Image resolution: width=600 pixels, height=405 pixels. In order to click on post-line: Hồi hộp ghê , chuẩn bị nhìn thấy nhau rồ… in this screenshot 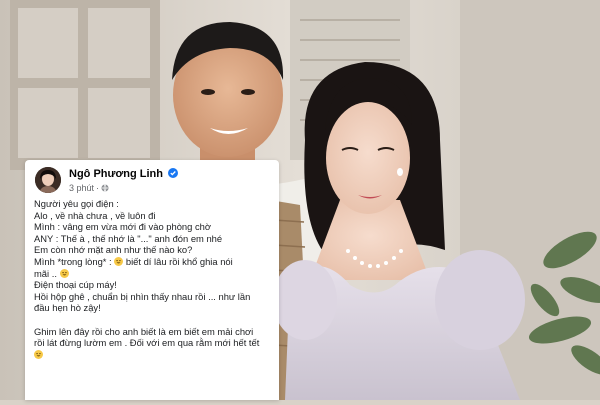, I will do `click(142, 296)`.